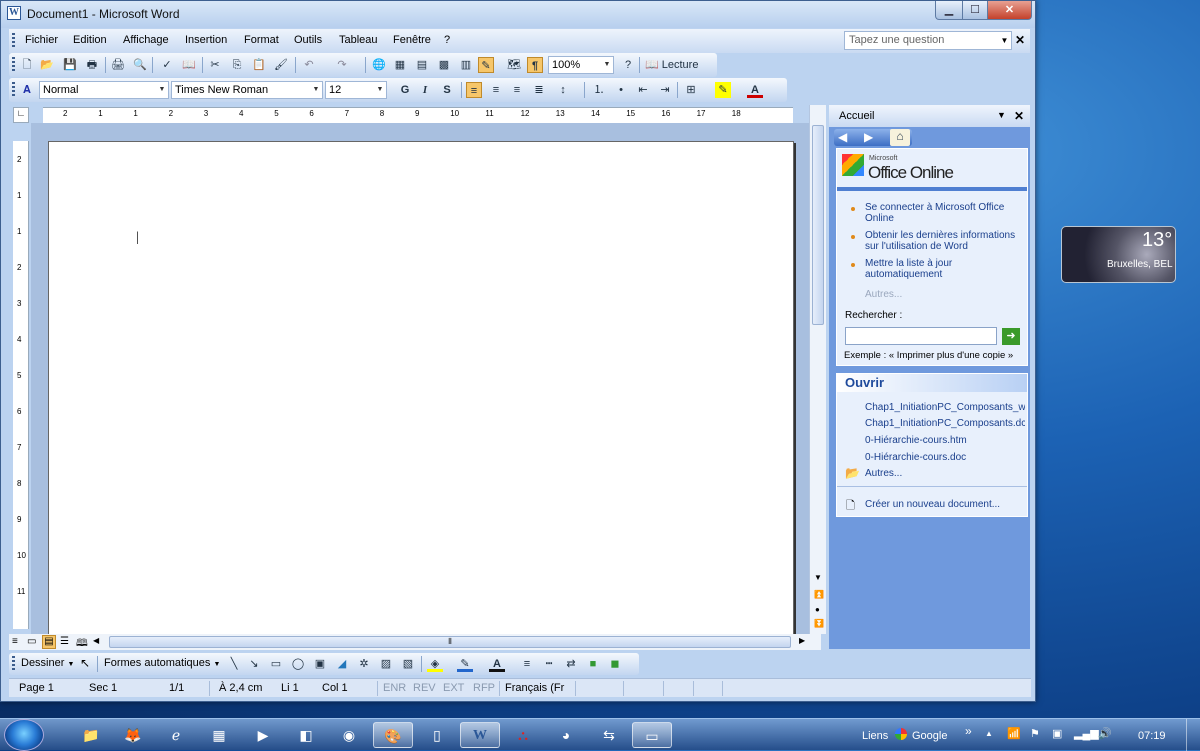 This screenshot has height=751, width=1200. Describe the element at coordinates (1011, 336) in the screenshot. I see `search-go-icon: ➜` at that location.